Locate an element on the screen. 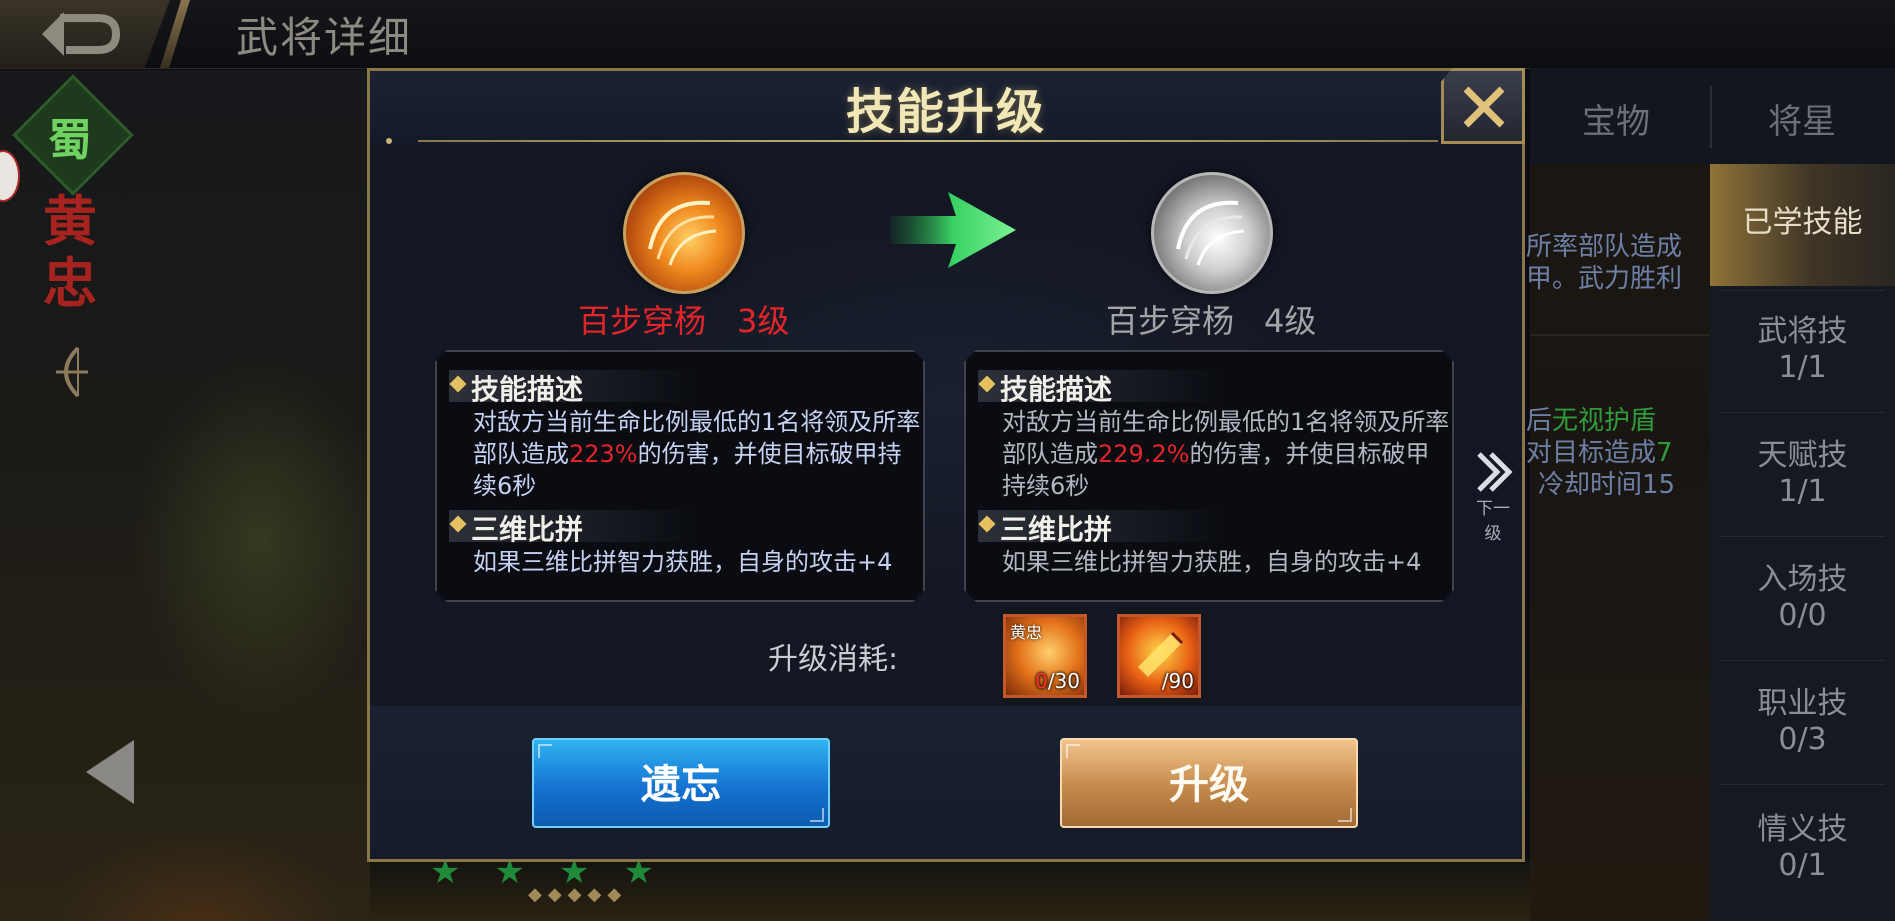  item-have: 0 is located at coordinates (1041, 681).